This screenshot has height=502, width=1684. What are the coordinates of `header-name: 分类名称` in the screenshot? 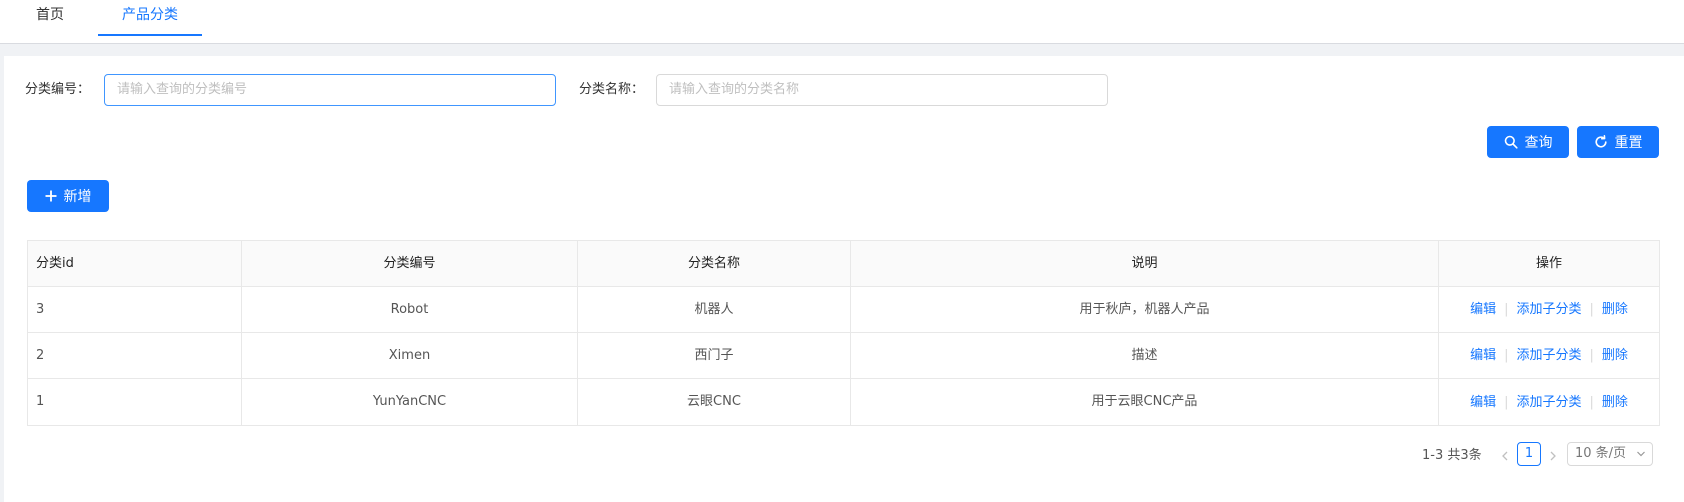 It's located at (714, 263).